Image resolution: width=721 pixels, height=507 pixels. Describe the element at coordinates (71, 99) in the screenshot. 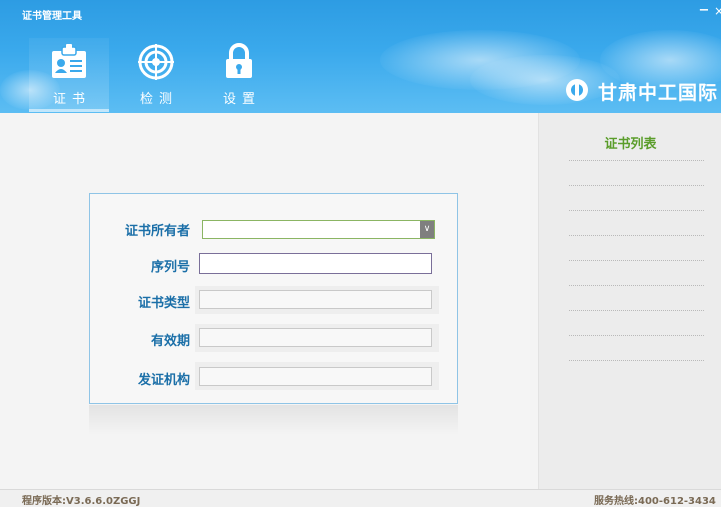

I see `tab-certificate-label: 证书` at that location.